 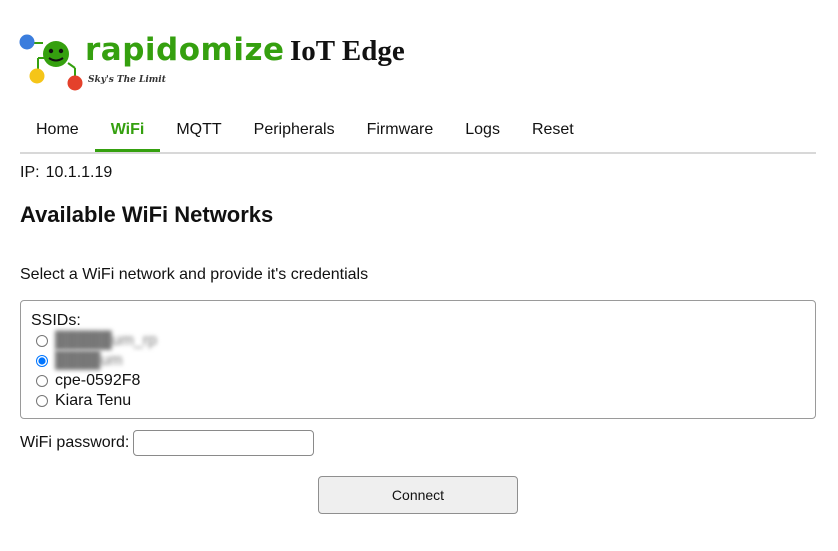 I want to click on brand-name: rapidomize, so click(x=185, y=50).